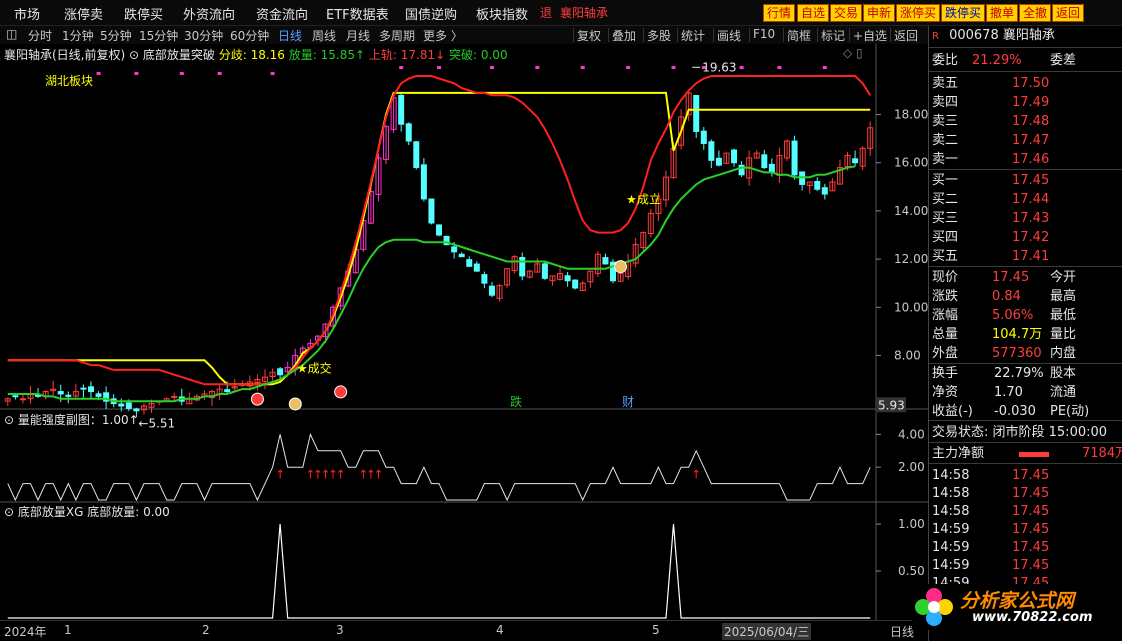  What do you see at coordinates (963, 13) in the screenshot?
I see `toolbar-button: 跌停买` at bounding box center [963, 13].